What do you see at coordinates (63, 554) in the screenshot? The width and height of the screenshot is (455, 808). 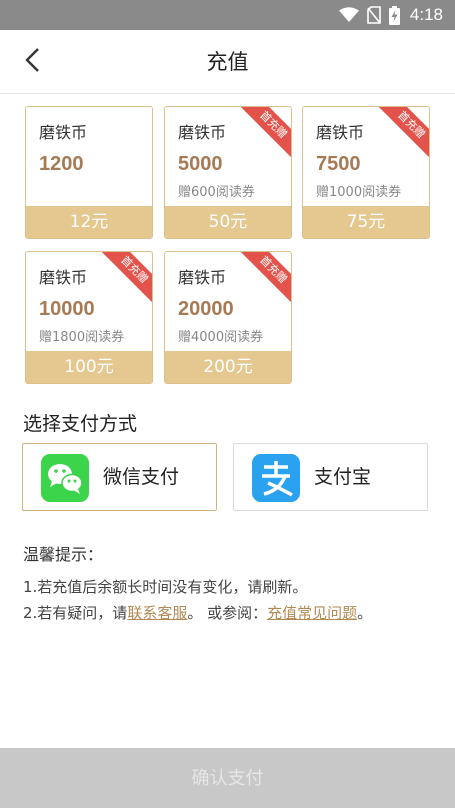 I see `tips-title: 温馨提示：` at bounding box center [63, 554].